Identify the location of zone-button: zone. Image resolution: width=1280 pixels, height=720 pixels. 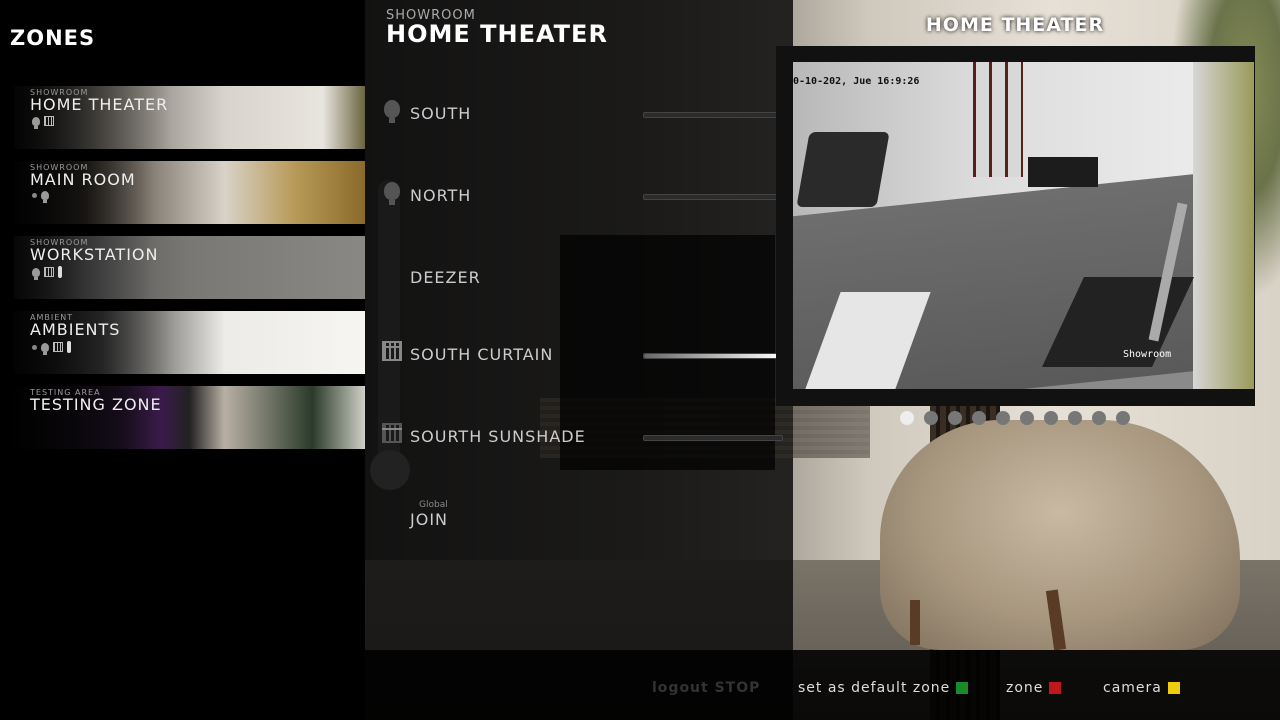
(1034, 688).